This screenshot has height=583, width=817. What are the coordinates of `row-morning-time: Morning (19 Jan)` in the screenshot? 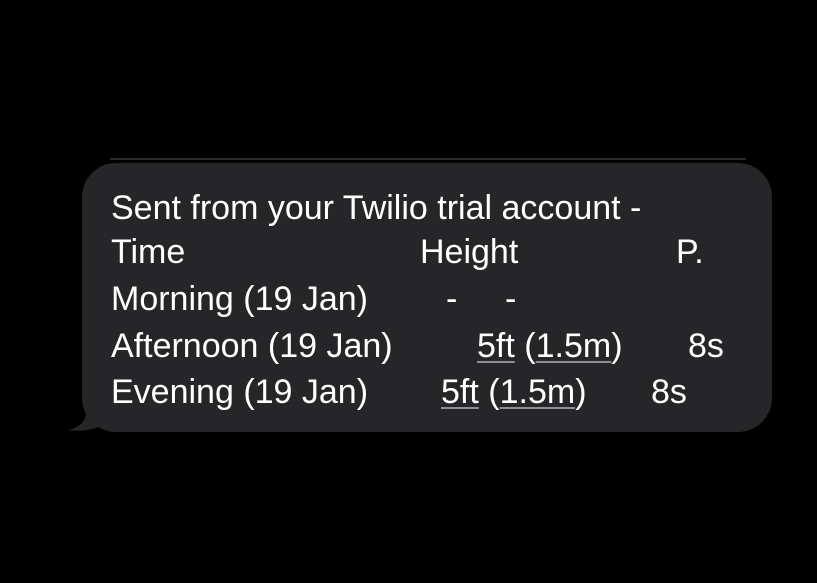 It's located at (240, 299).